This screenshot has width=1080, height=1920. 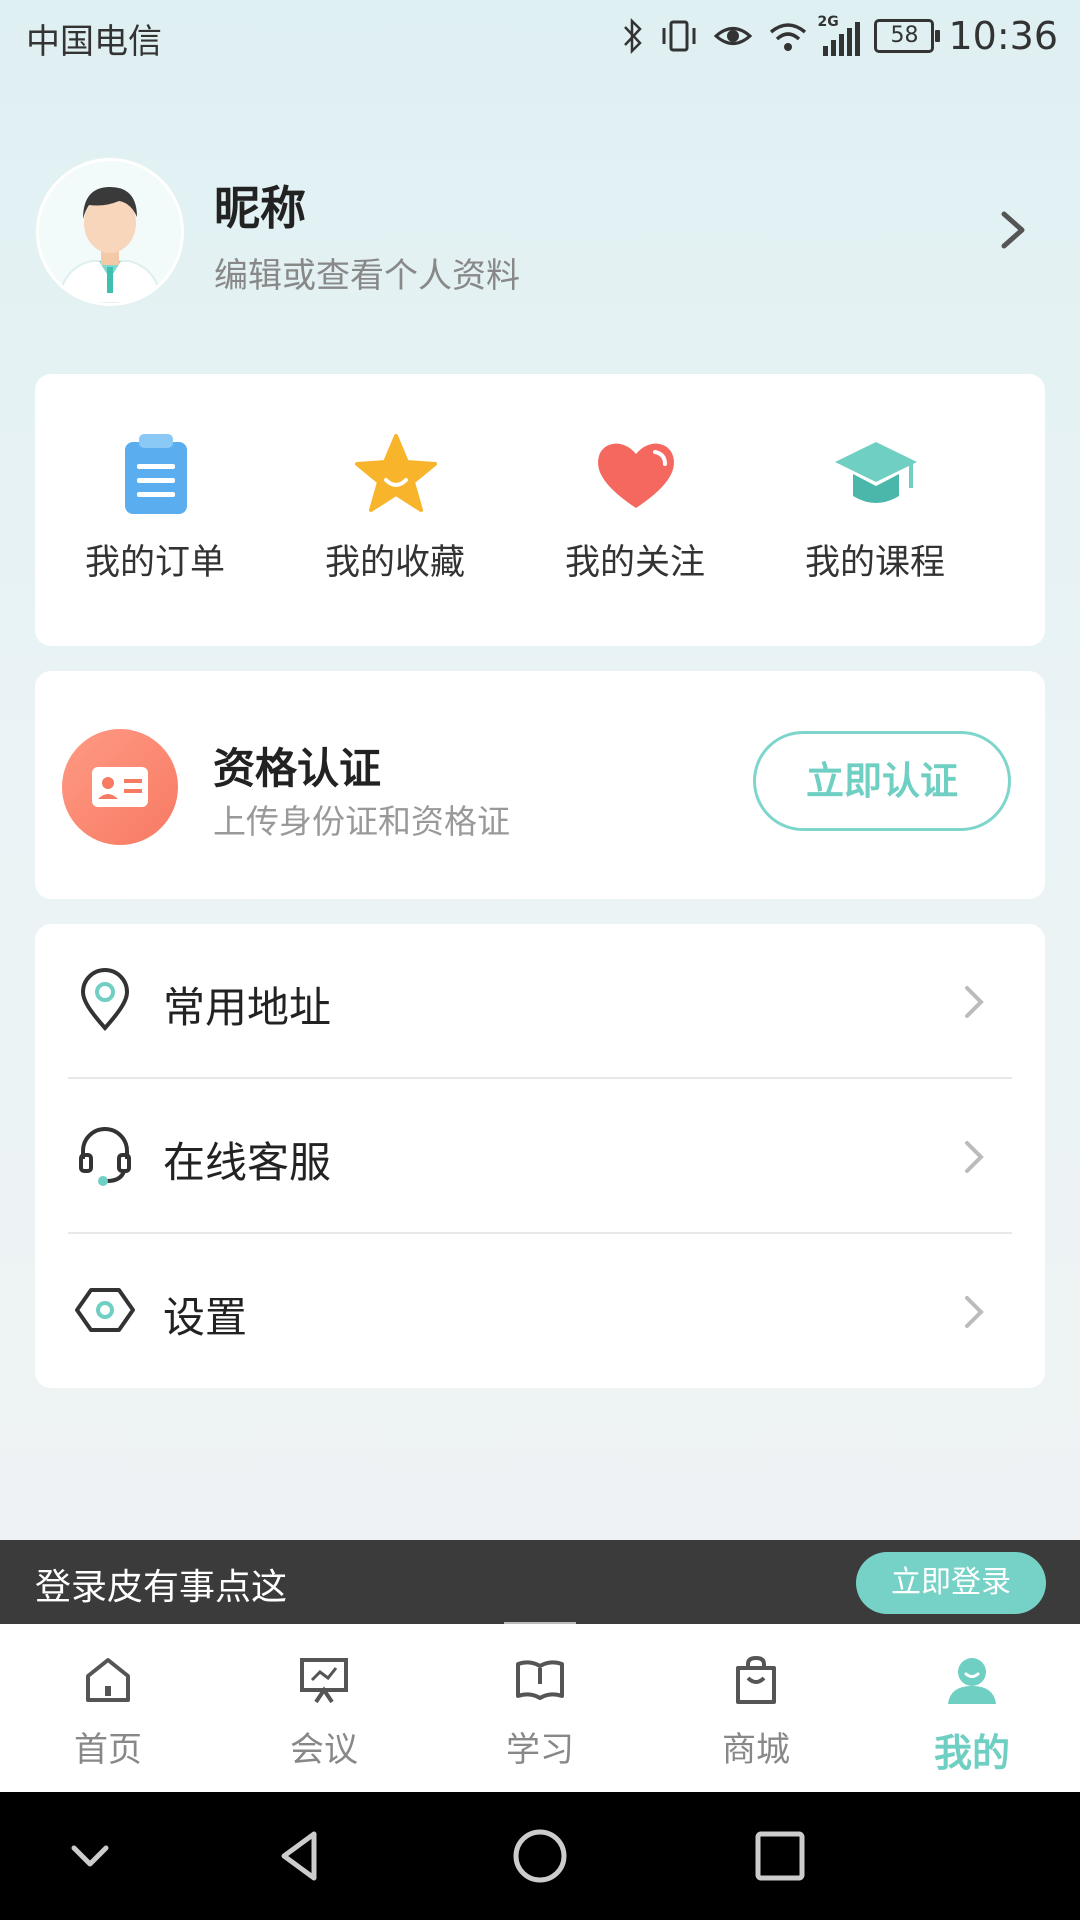 I want to click on quick-action-courses: 我的课程, so click(x=875, y=510).